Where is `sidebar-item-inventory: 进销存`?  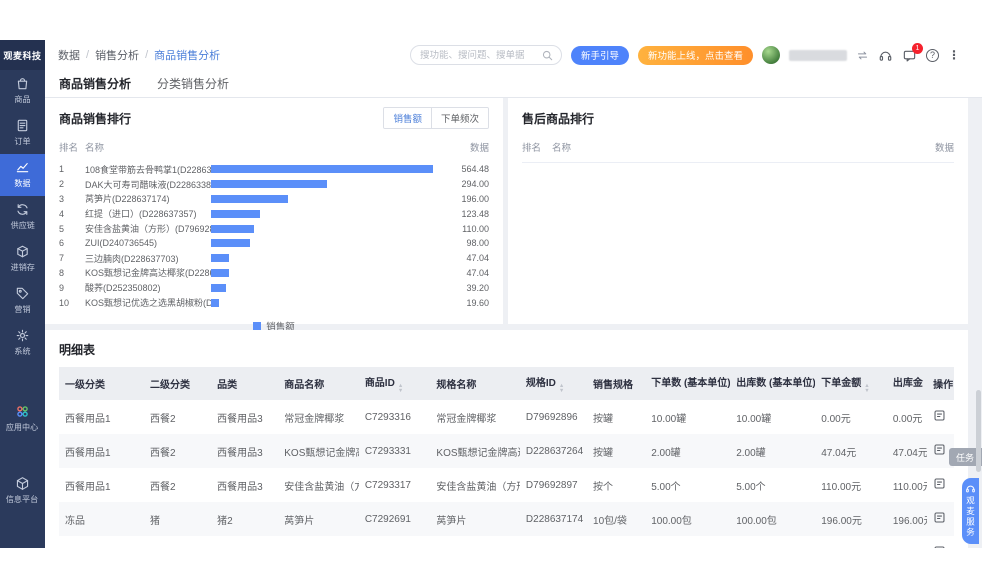 sidebar-item-inventory: 进销存 is located at coordinates (22, 259).